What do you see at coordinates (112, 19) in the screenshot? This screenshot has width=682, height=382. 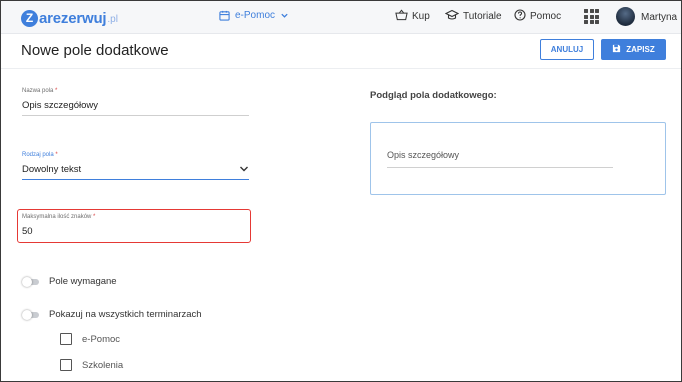 I see `logo-tld: .pl` at bounding box center [112, 19].